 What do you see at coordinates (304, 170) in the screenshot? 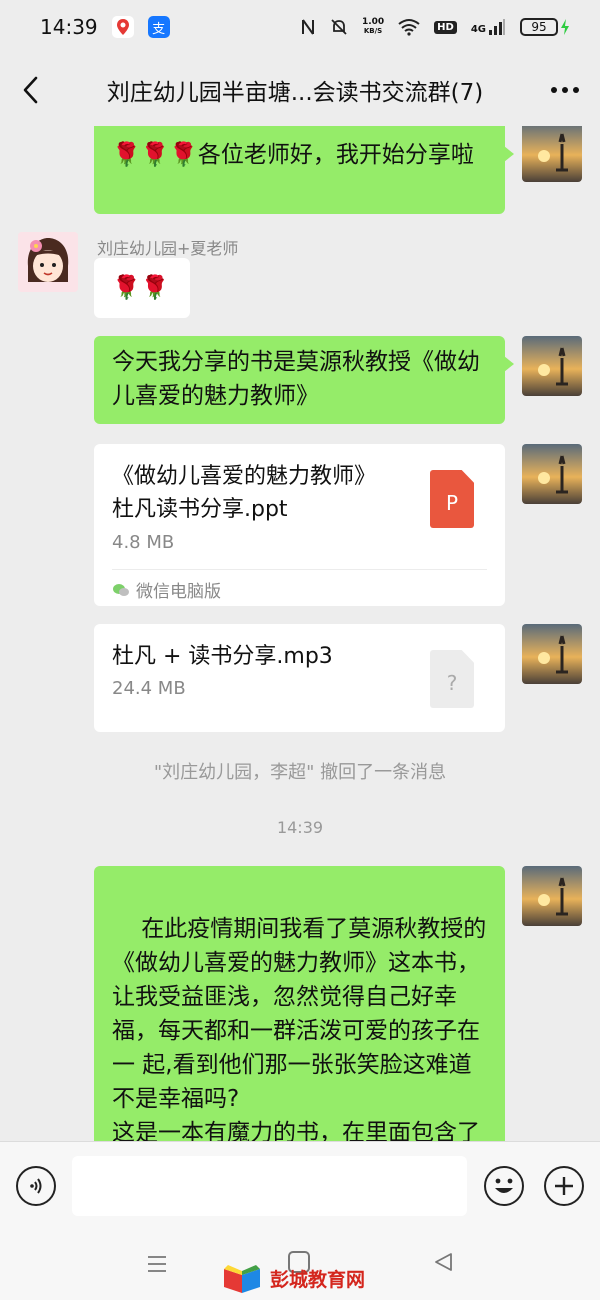
I see `message-bubble-self: 🌹🌹🌹各位老师好，我开始分享啦` at bounding box center [304, 170].